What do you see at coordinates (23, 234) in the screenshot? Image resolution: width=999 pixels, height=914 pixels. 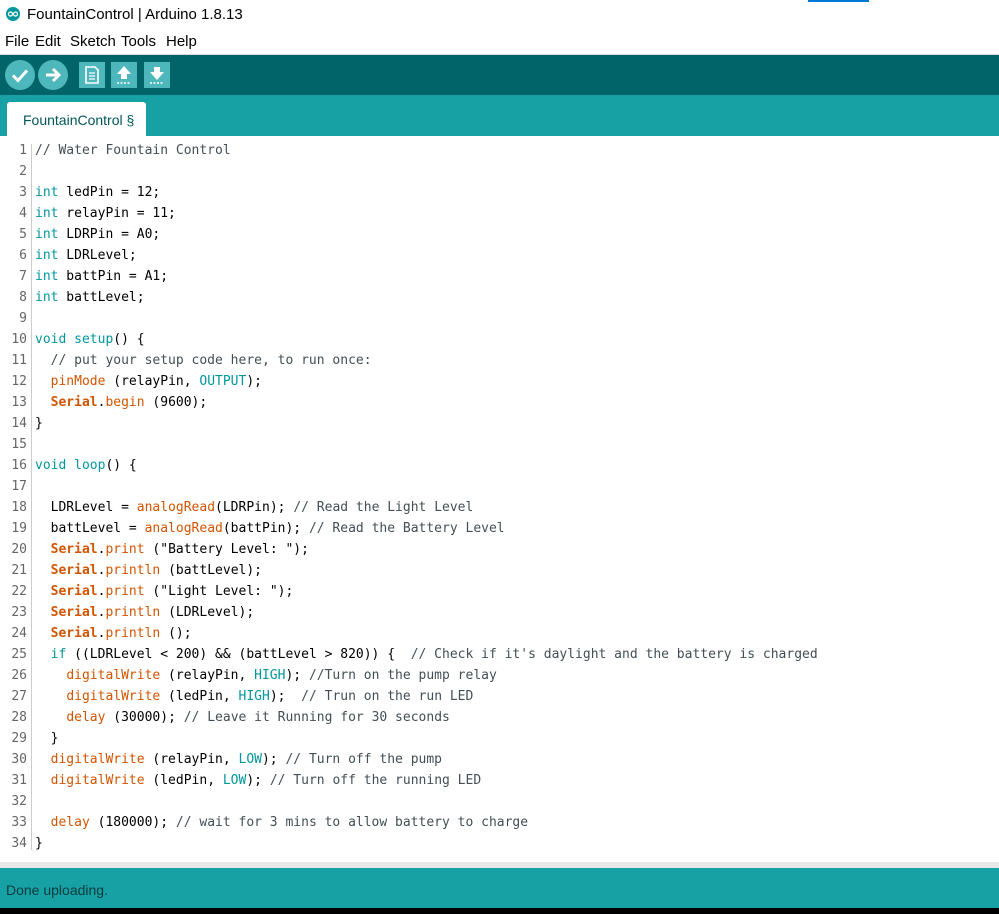 I see `line-number: 5` at bounding box center [23, 234].